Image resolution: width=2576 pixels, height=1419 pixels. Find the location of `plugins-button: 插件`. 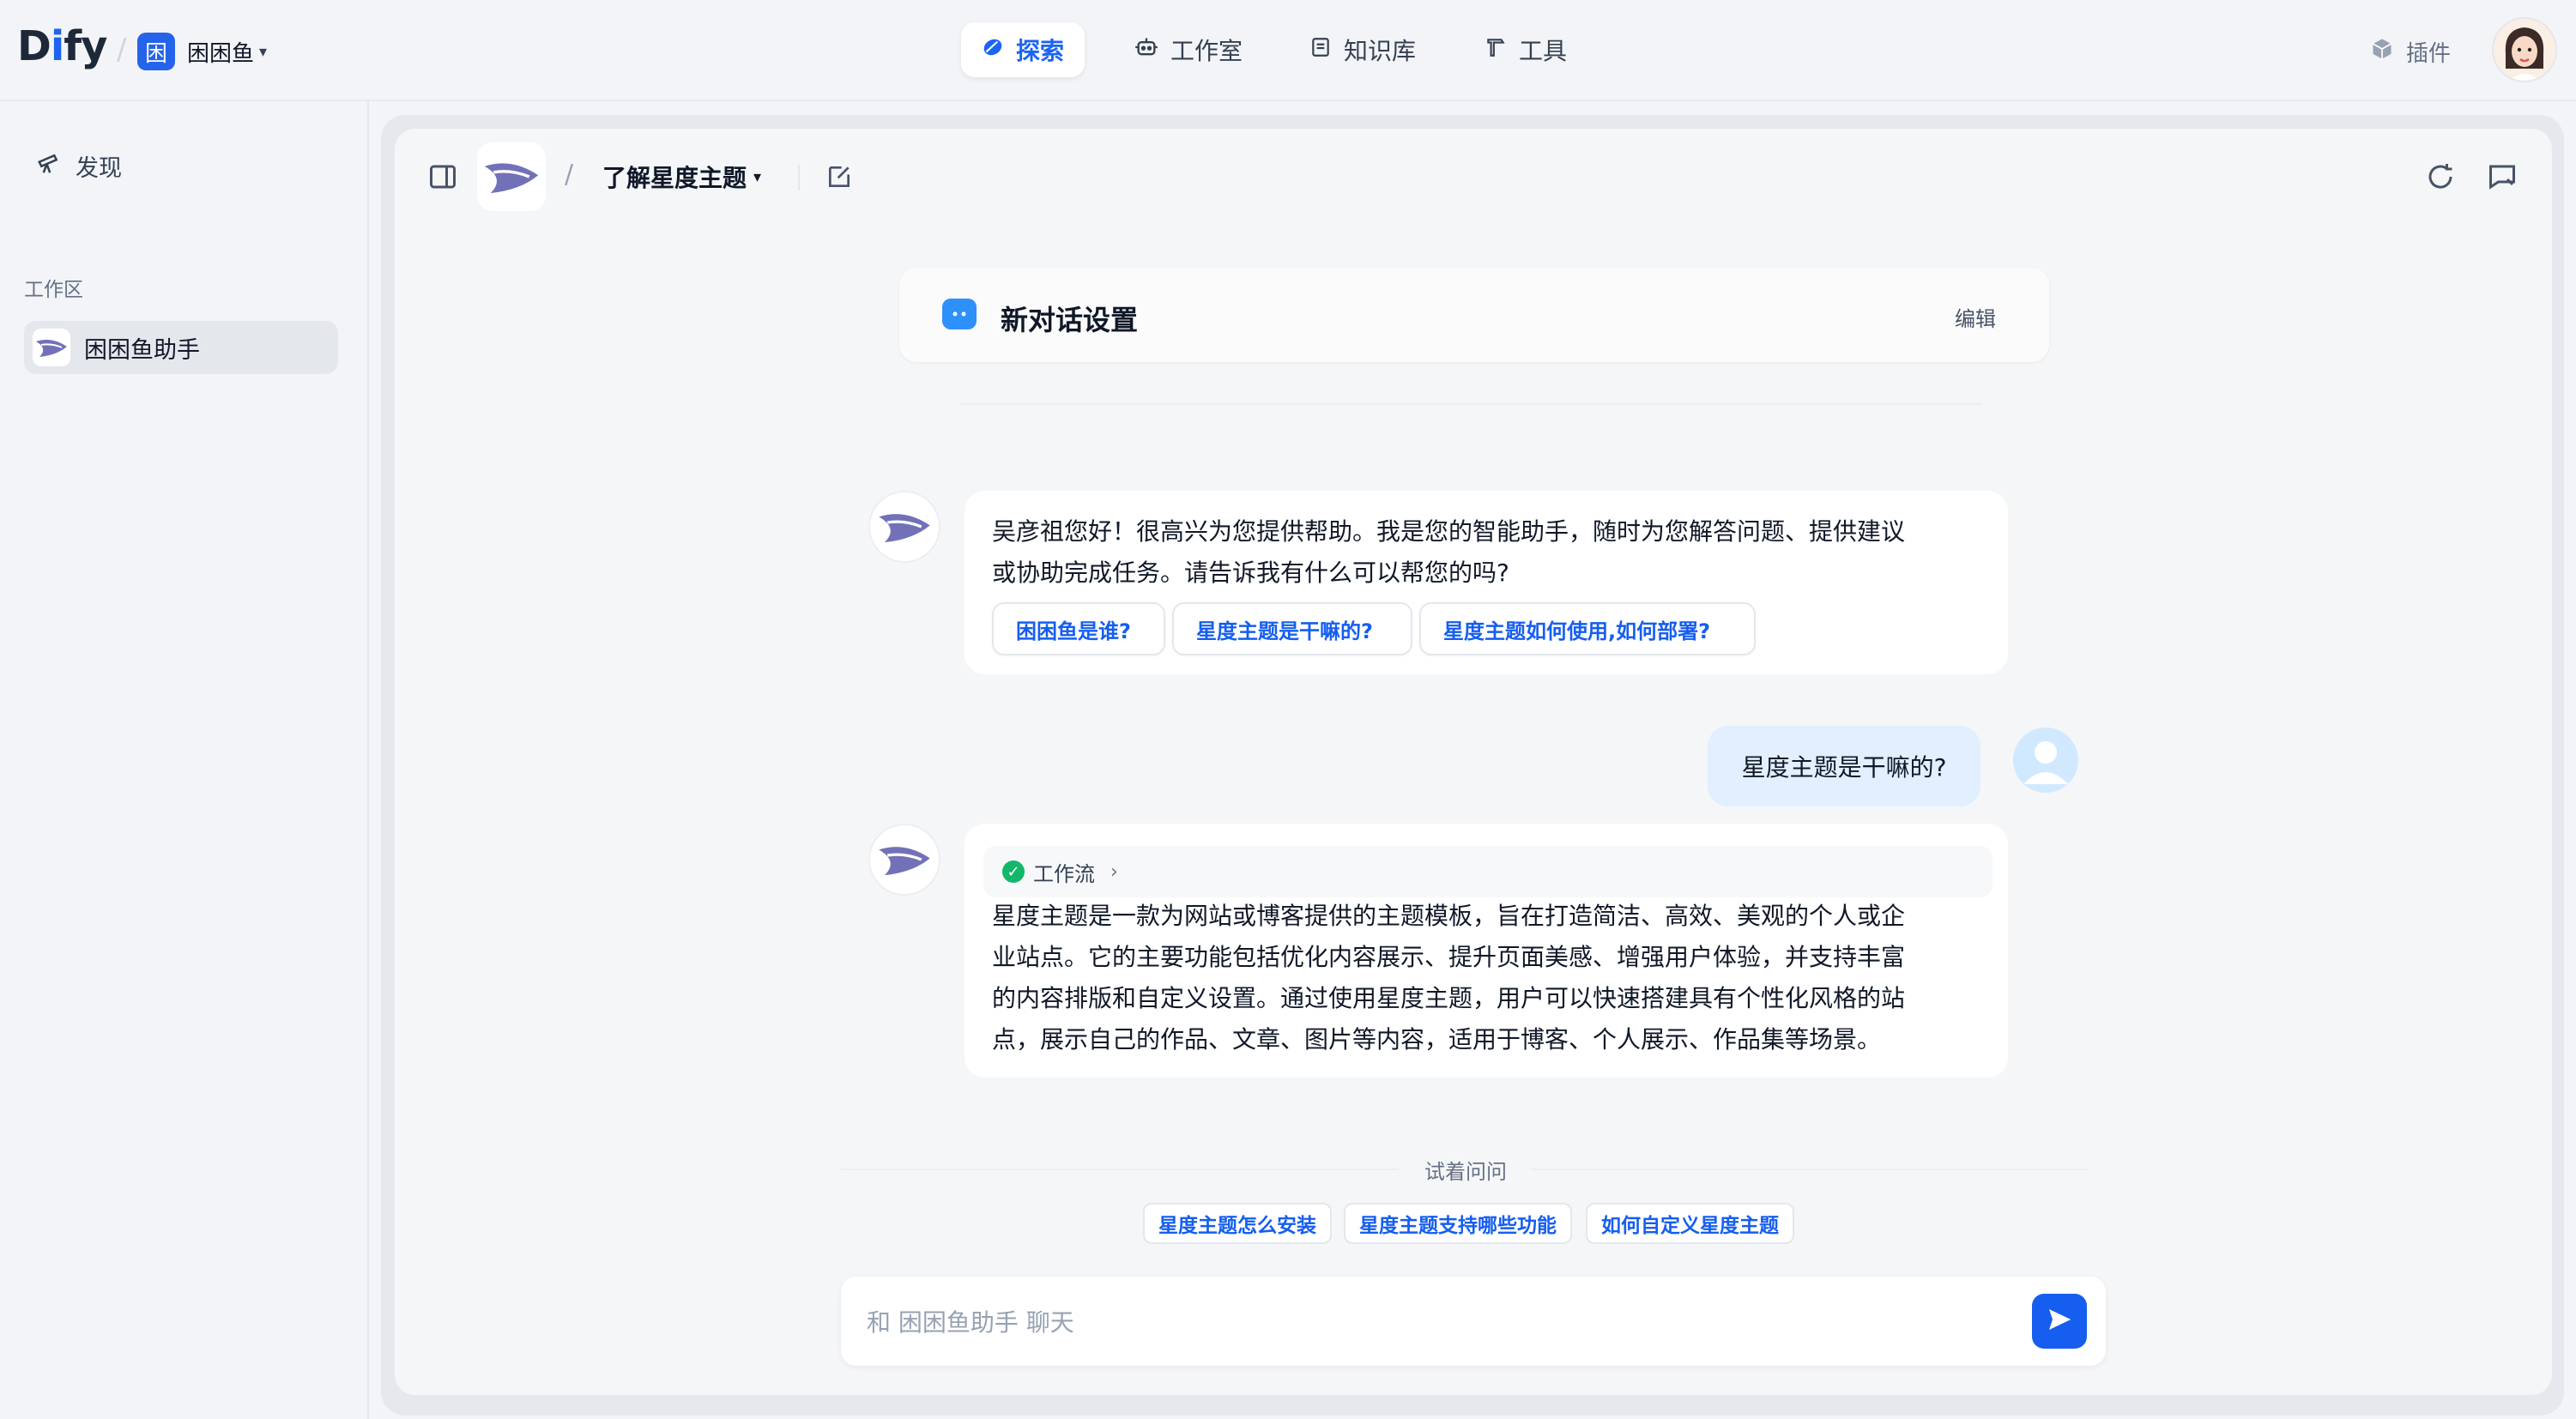

plugins-button: 插件 is located at coordinates (2410, 51).